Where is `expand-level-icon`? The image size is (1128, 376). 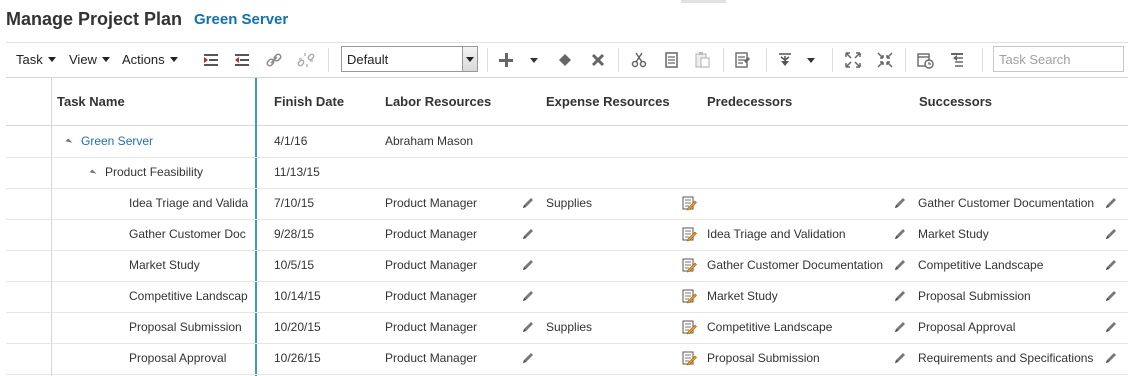
expand-level-icon is located at coordinates (785, 60).